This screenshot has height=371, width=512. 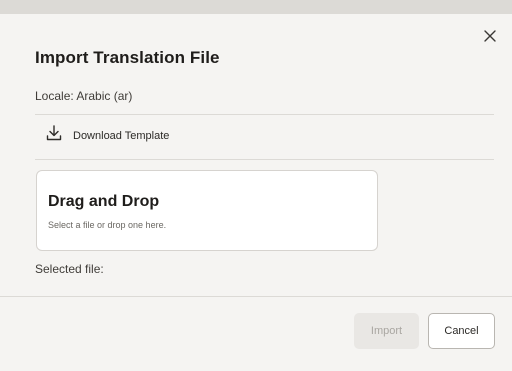 What do you see at coordinates (490, 36) in the screenshot?
I see `close-icon` at bounding box center [490, 36].